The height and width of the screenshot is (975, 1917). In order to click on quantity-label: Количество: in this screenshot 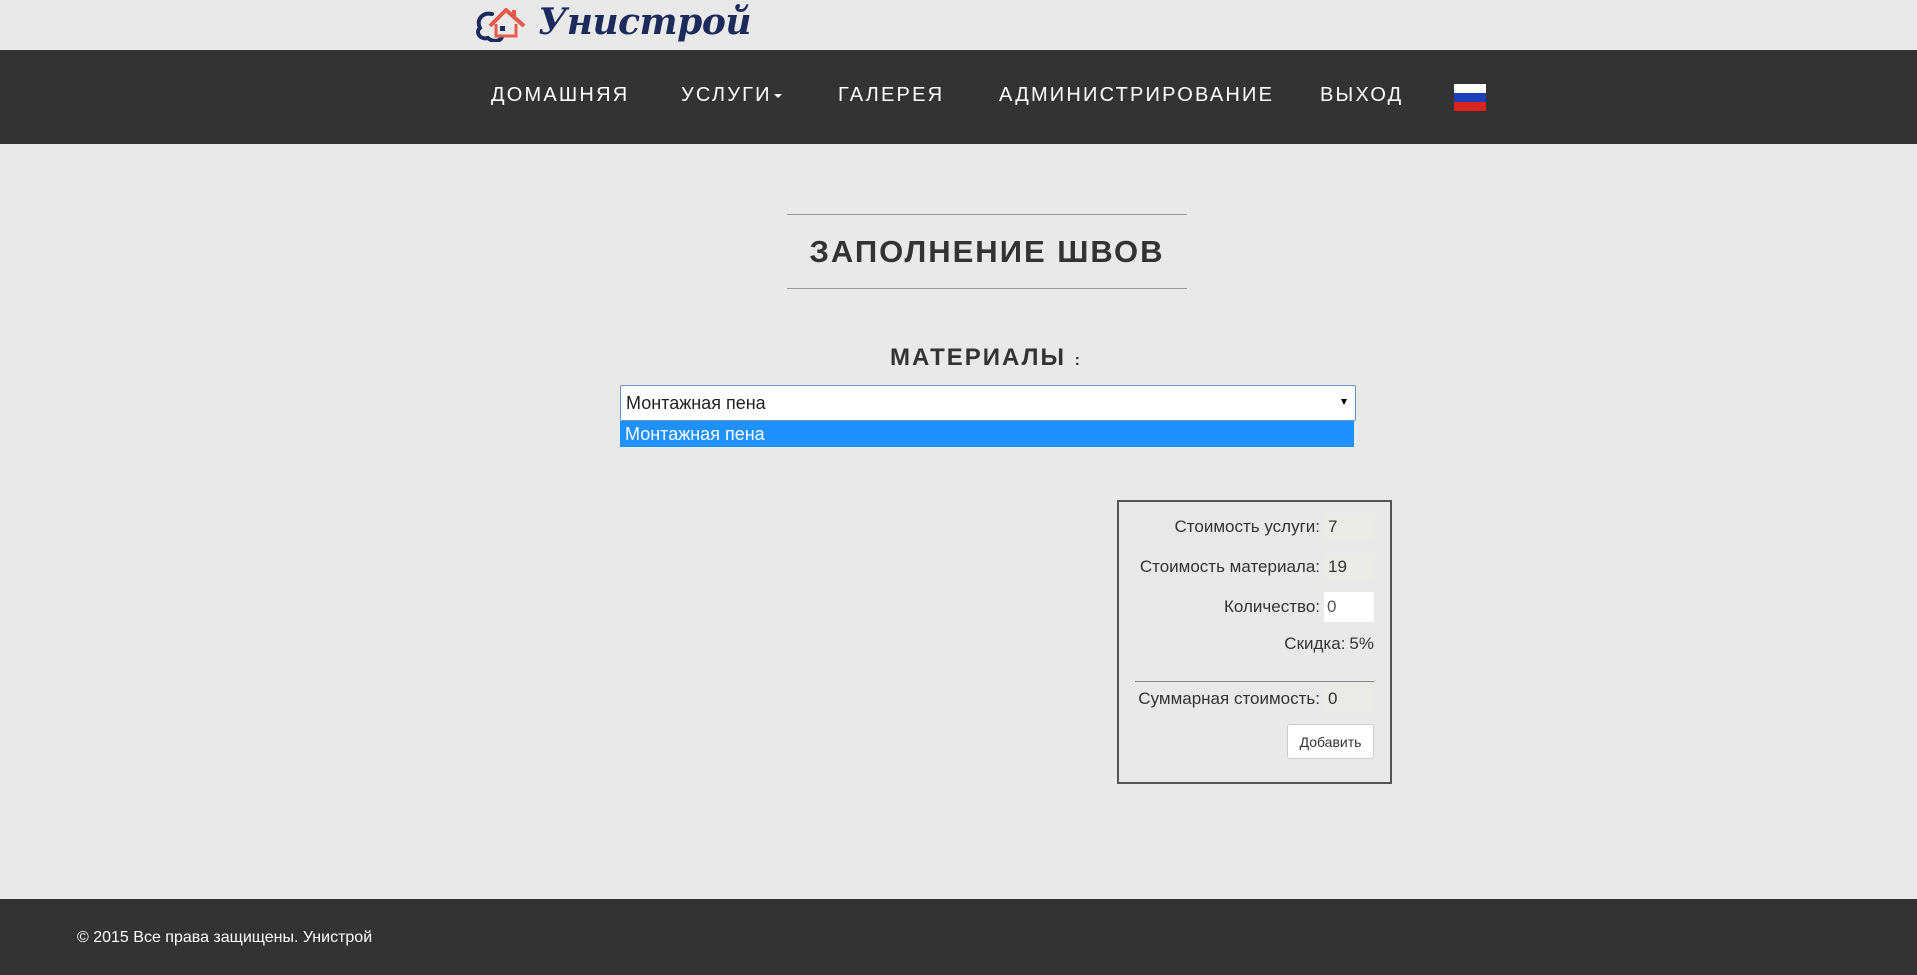, I will do `click(1271, 606)`.